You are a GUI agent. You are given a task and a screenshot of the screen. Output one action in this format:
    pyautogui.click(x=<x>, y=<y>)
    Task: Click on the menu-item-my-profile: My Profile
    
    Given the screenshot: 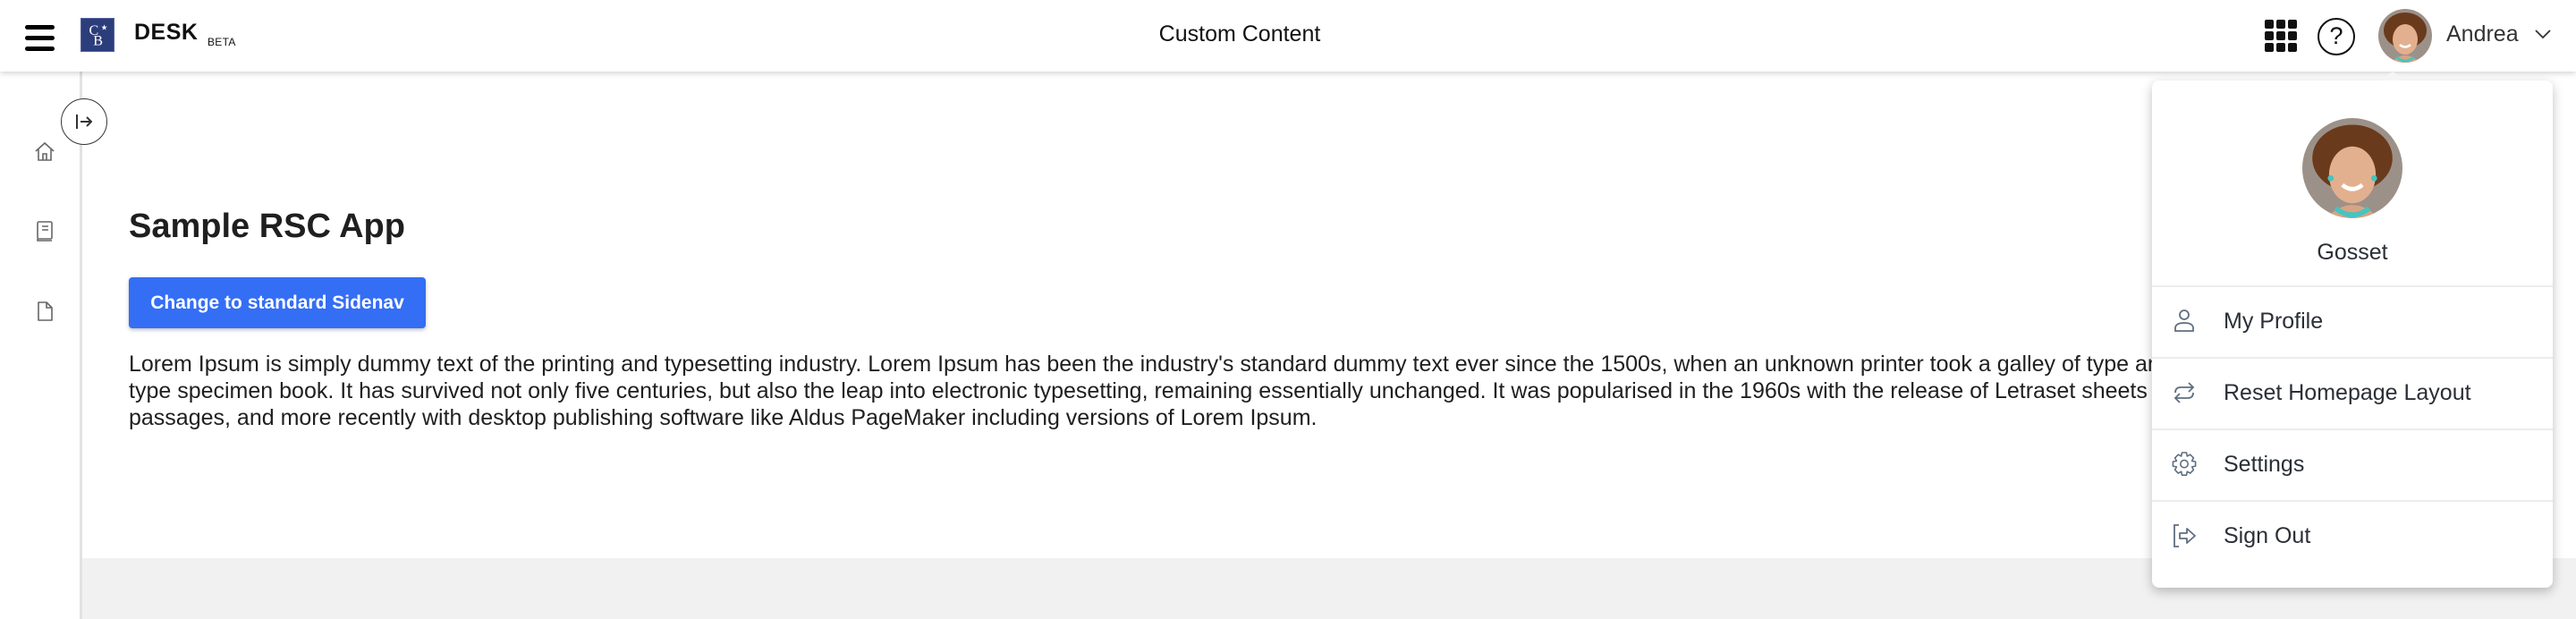 What is the action you would take?
    pyautogui.click(x=2352, y=321)
    